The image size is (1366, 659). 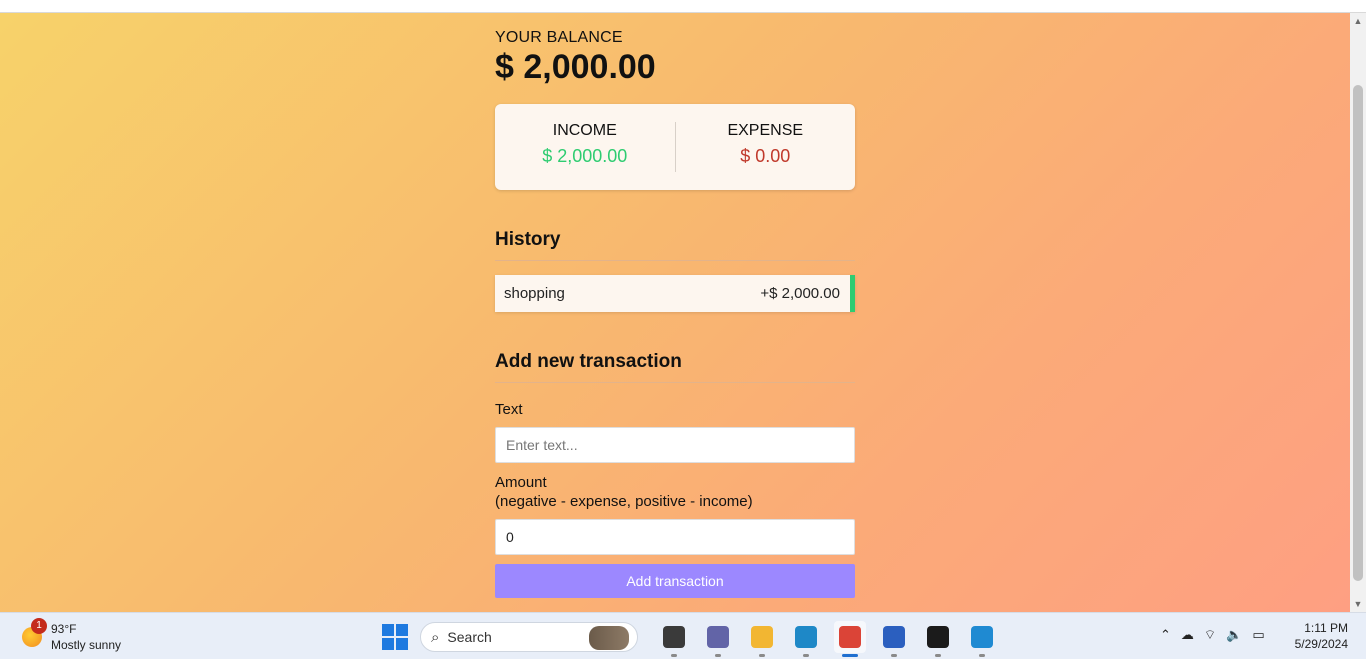 What do you see at coordinates (1258, 635) in the screenshot?
I see `battery-icon: ▭` at bounding box center [1258, 635].